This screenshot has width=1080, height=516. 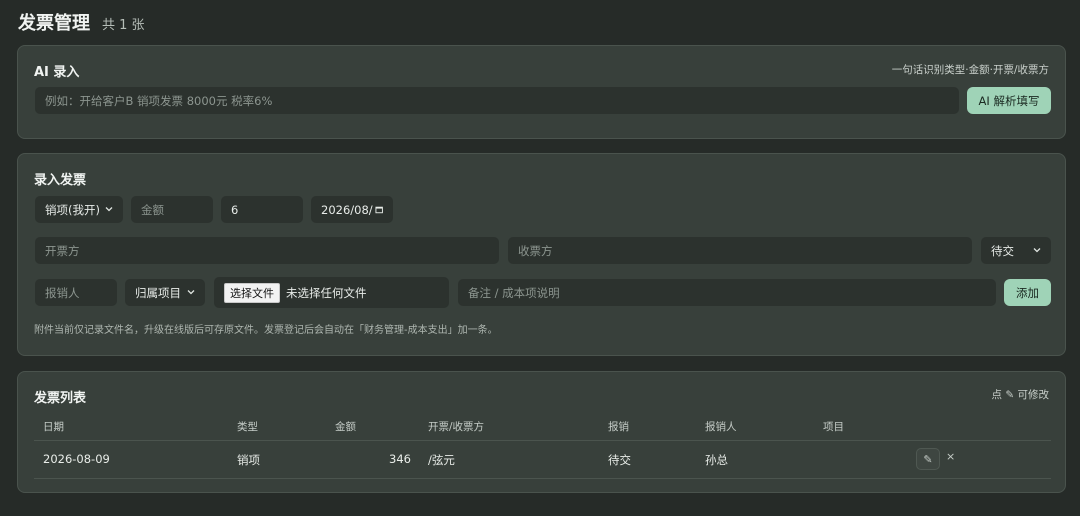 What do you see at coordinates (54, 23) in the screenshot?
I see `page-title: 发票管理` at bounding box center [54, 23].